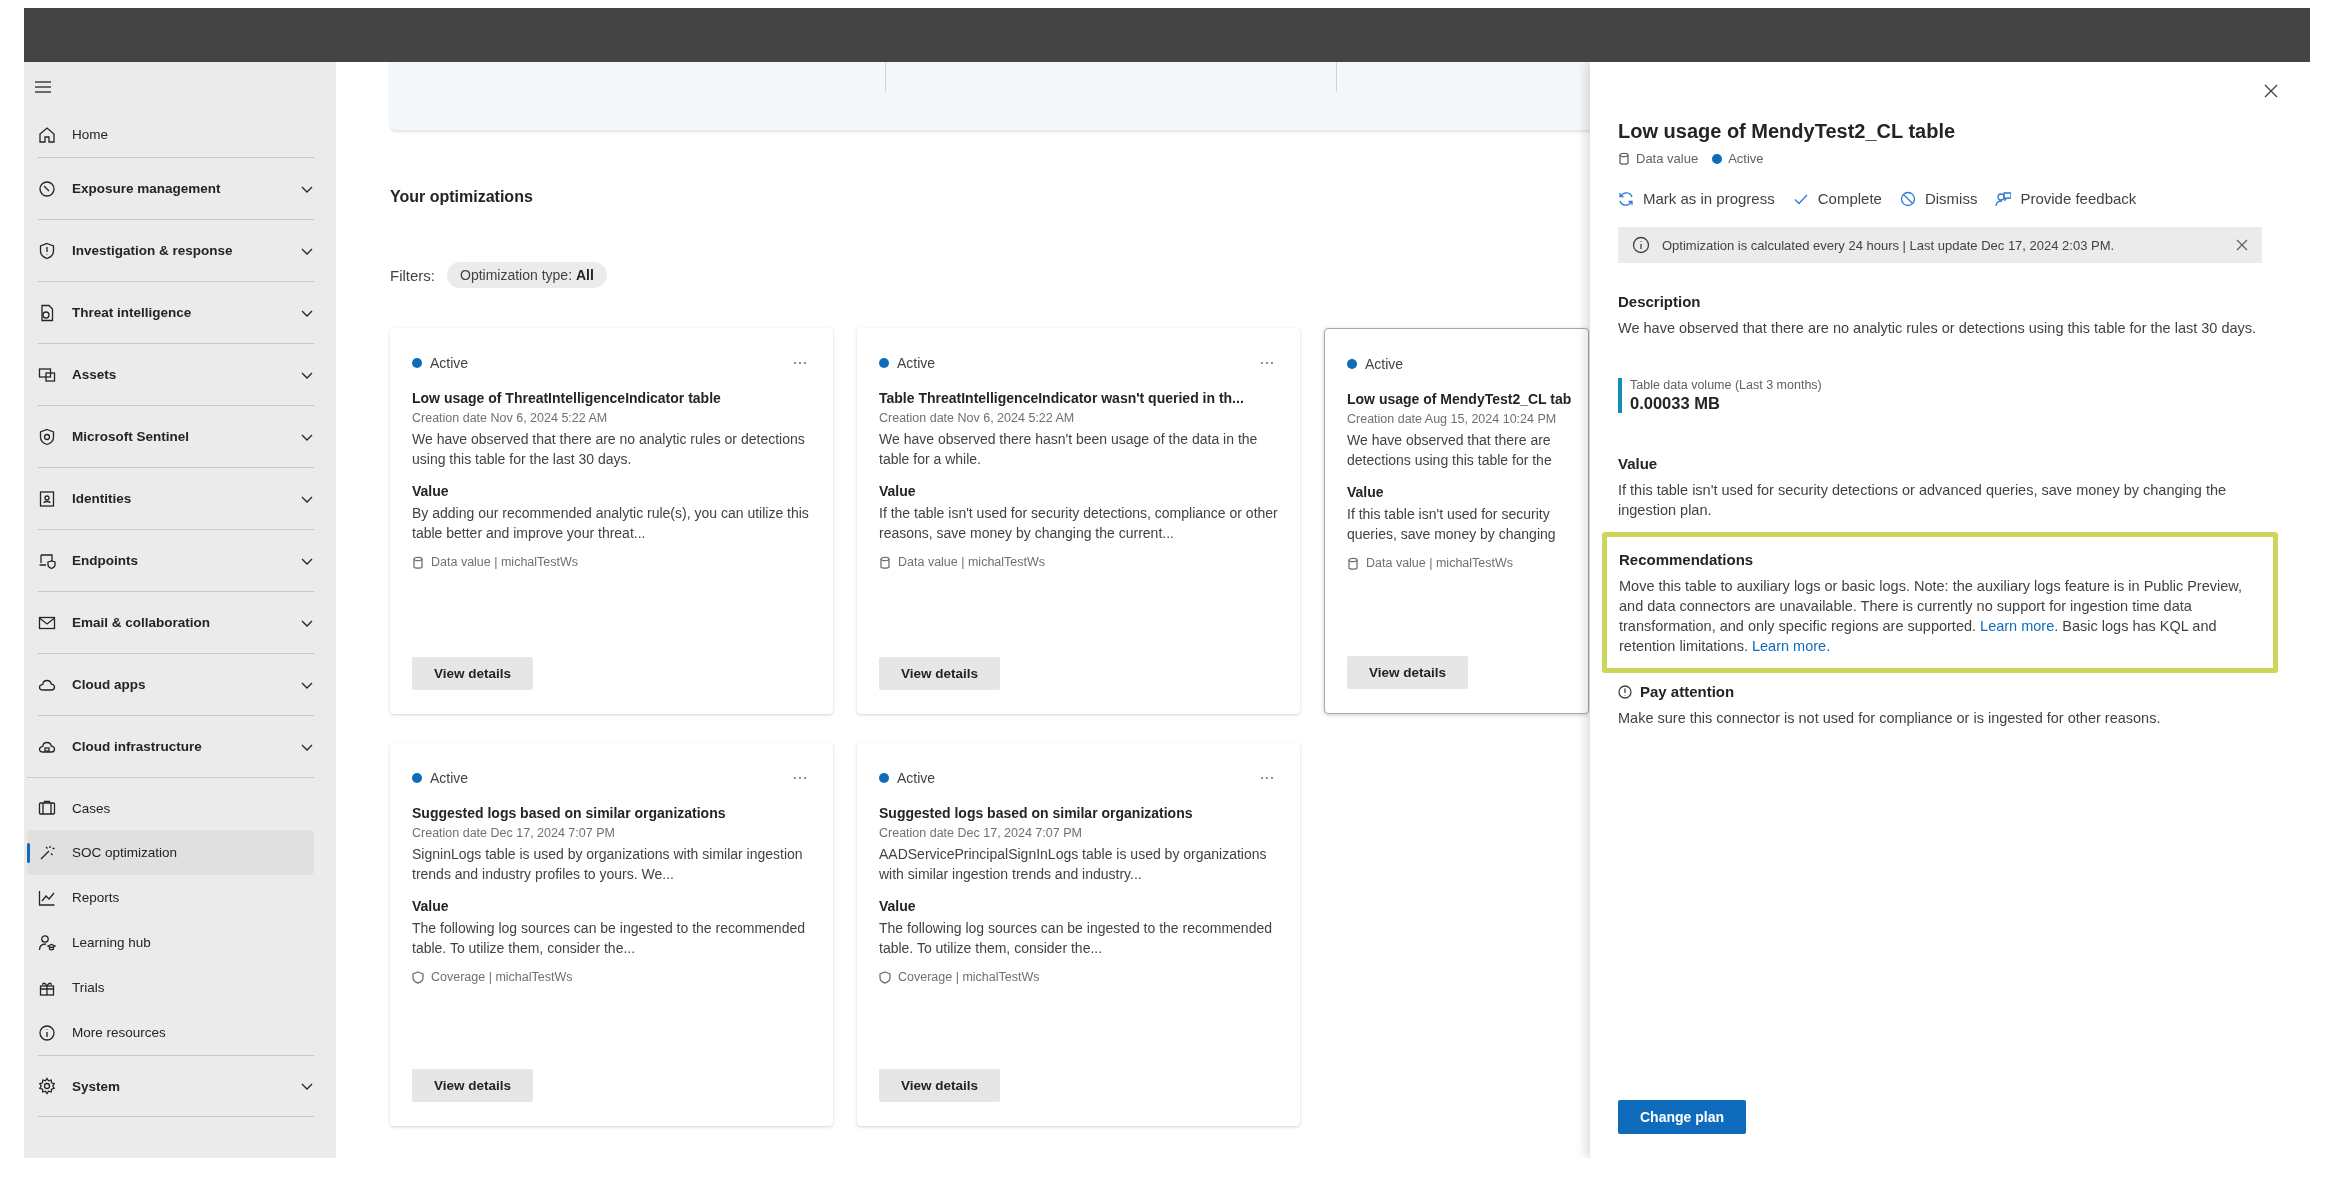 Image resolution: width=2336 pixels, height=1198 pixels. I want to click on category-text: Data value, so click(1667, 158).